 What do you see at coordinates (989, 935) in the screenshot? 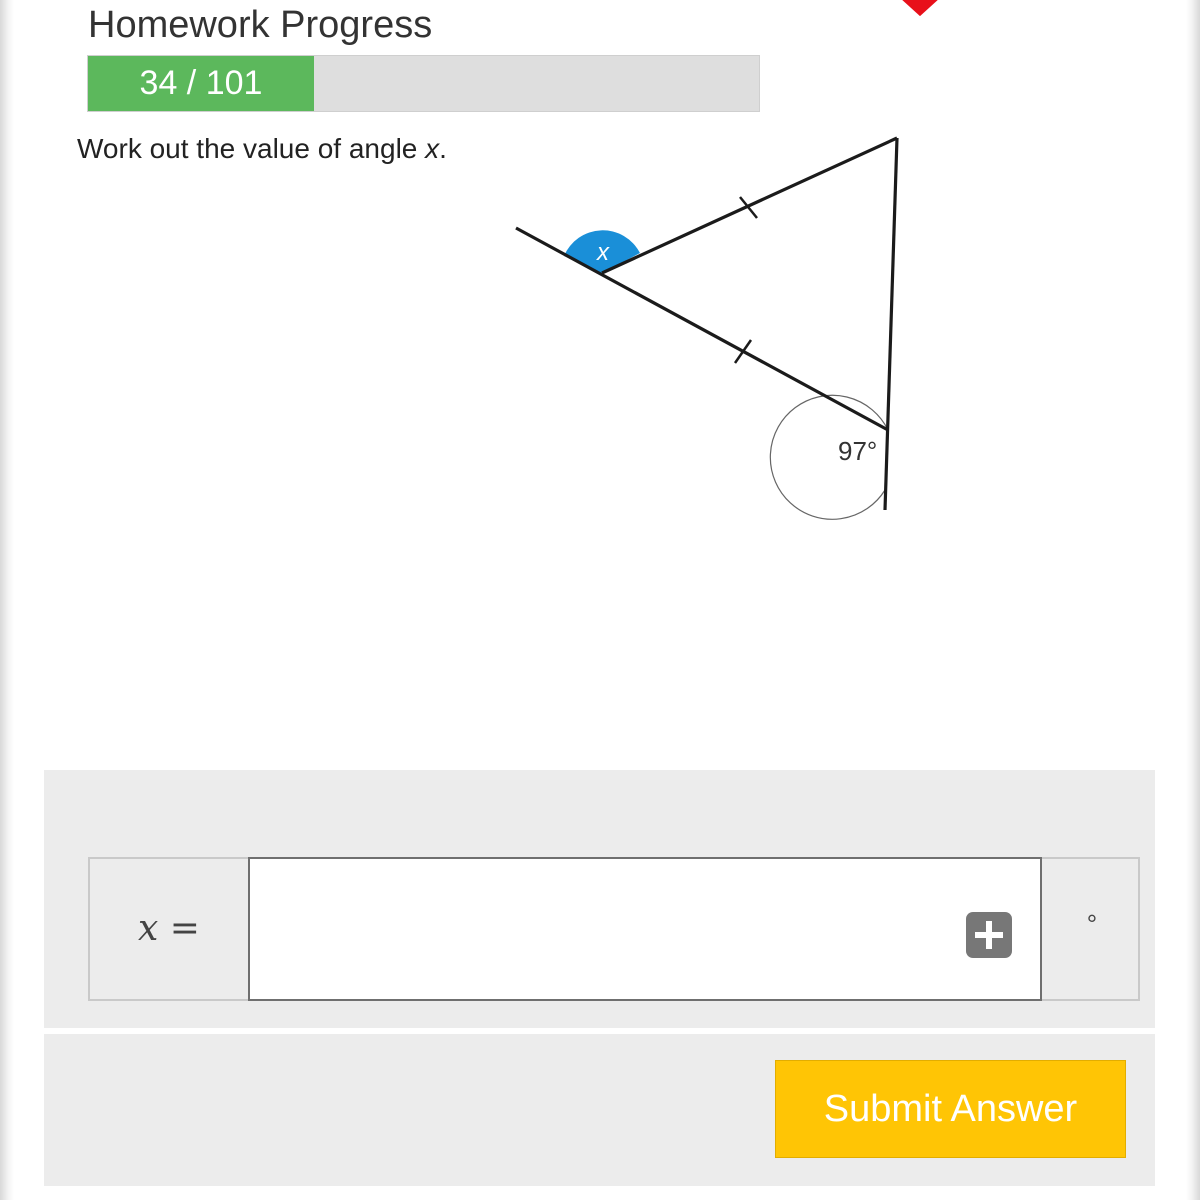
I see `plus-square-icon` at bounding box center [989, 935].